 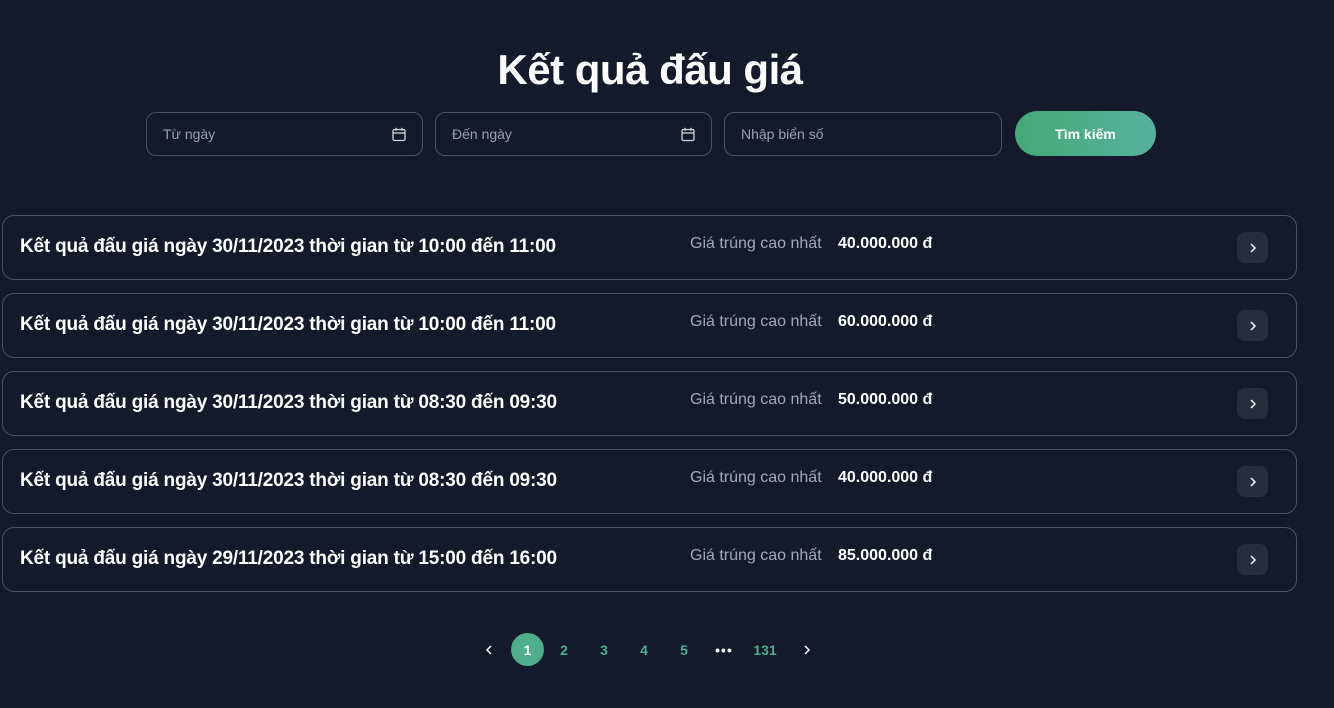 I want to click on to-date-input, so click(x=573, y=133).